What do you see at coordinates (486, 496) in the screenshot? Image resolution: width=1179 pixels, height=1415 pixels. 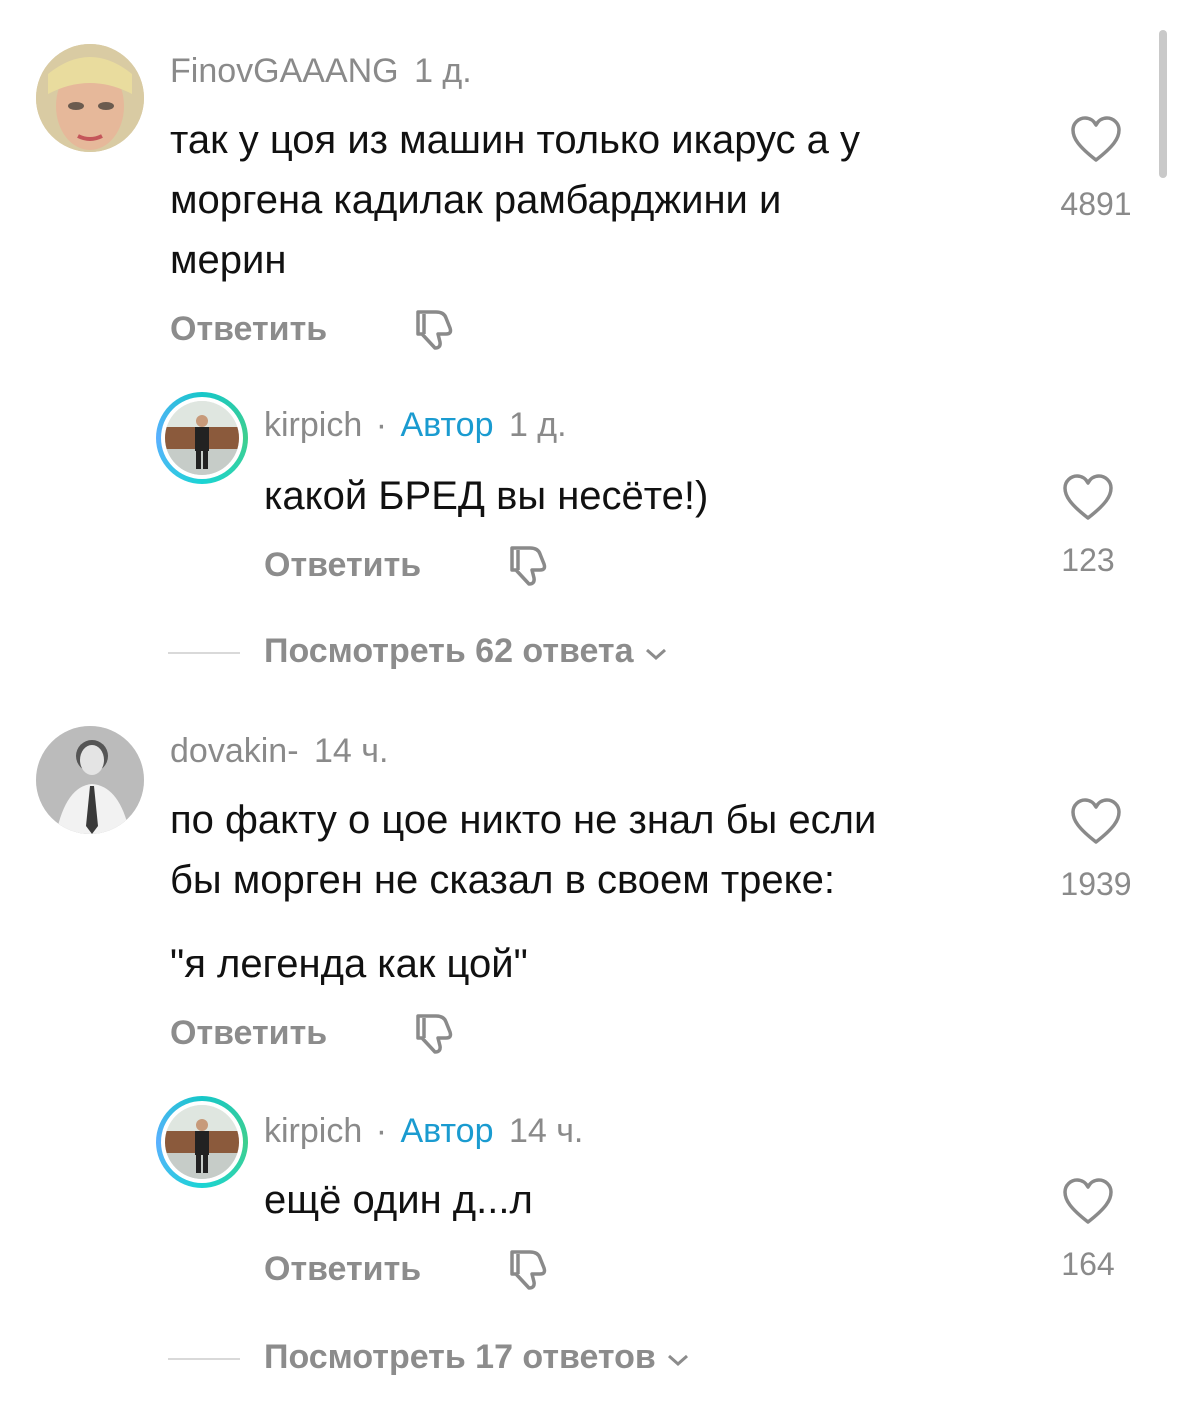 I see `reply-text: какой БРЕД вы несёте!)` at bounding box center [486, 496].